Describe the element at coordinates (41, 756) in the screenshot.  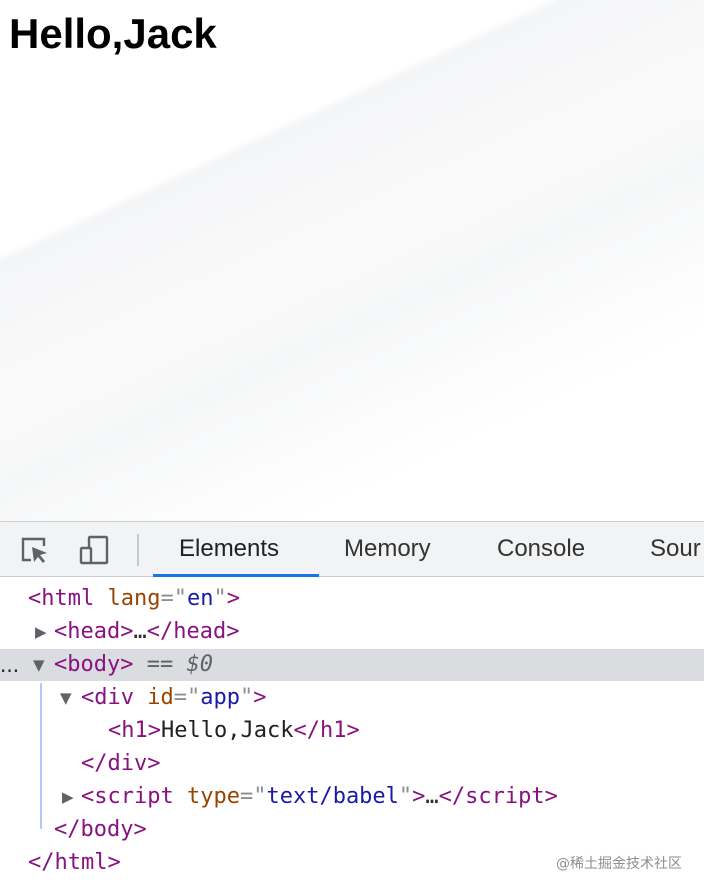
I see `nesting-guide-line` at that location.